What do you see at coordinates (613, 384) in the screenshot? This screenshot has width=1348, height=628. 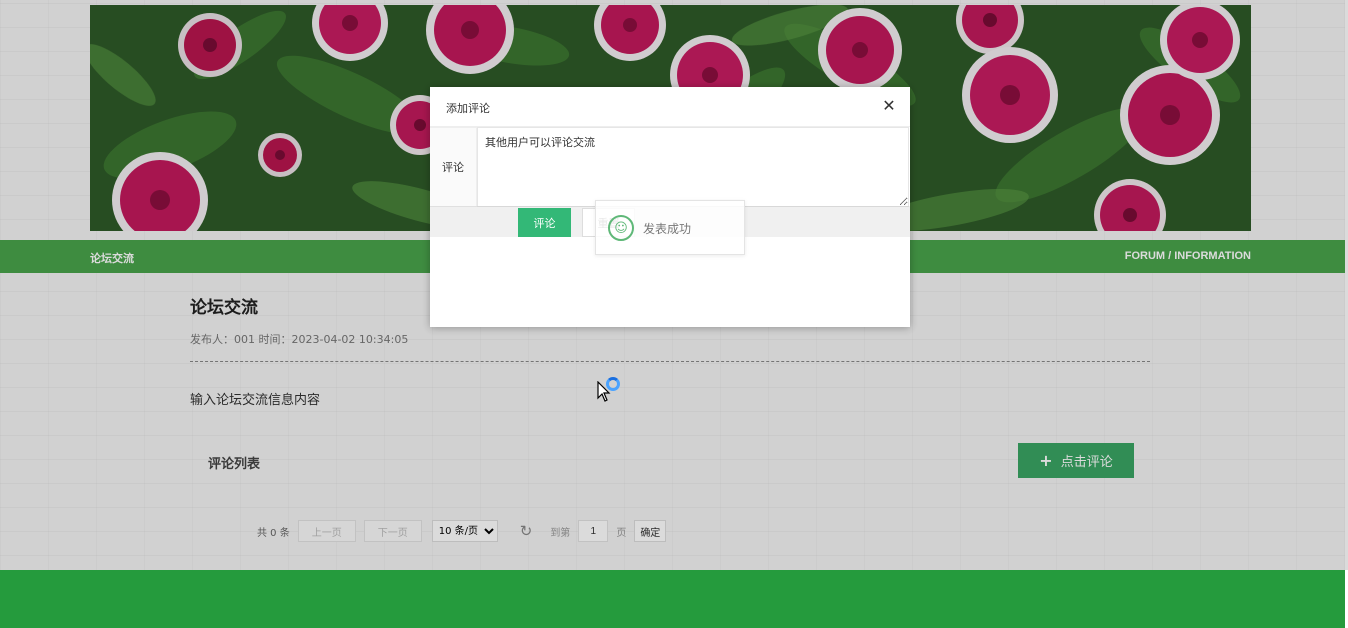 I see `loading-spinner-icon` at bounding box center [613, 384].